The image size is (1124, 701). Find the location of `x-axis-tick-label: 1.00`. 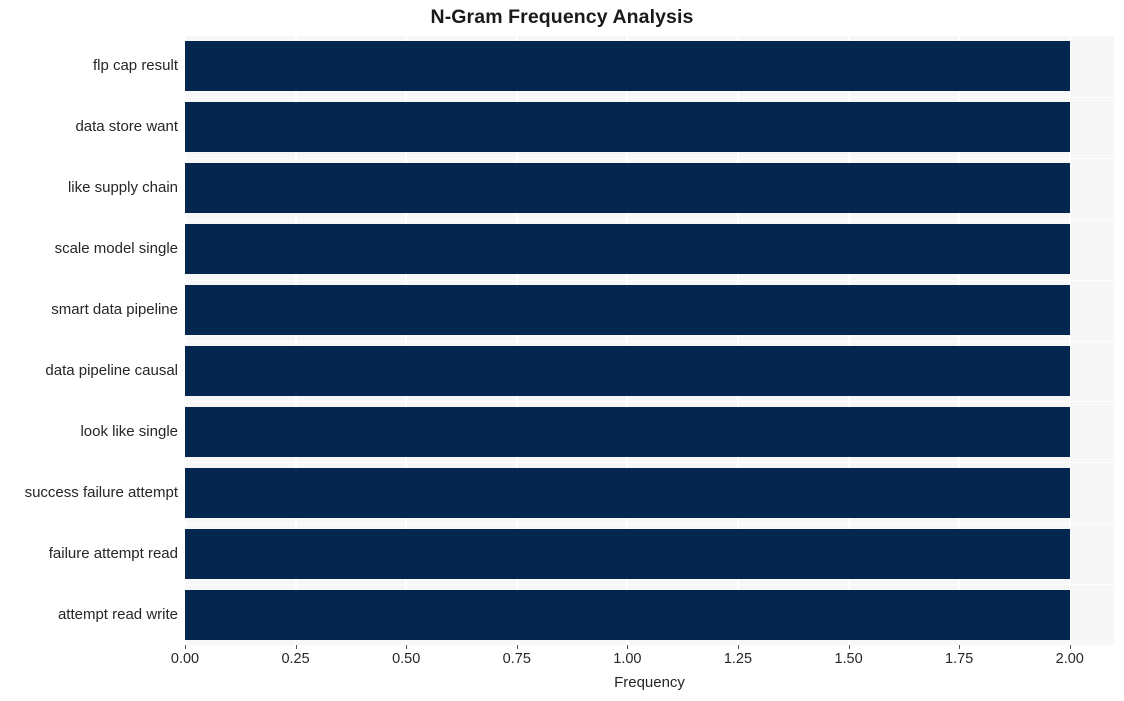

x-axis-tick-label: 1.00 is located at coordinates (627, 659).